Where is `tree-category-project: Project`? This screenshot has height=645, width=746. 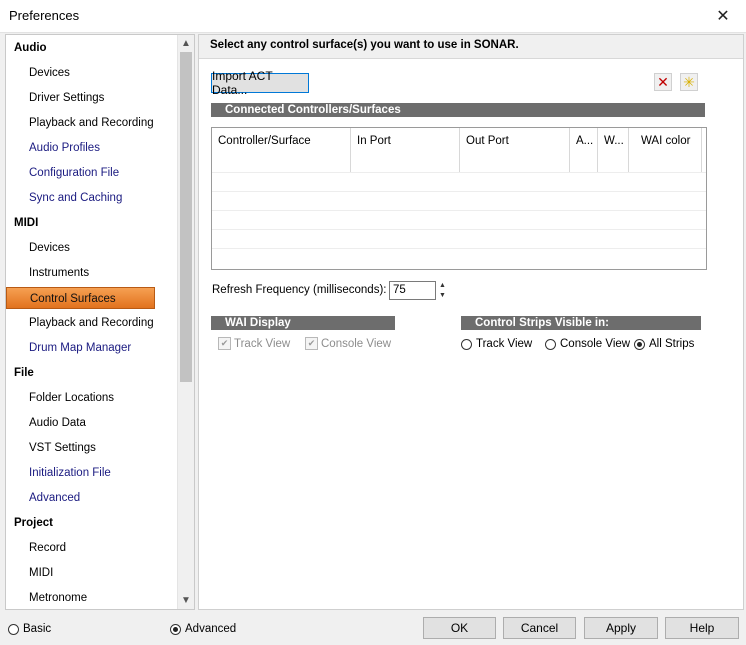 tree-category-project: Project is located at coordinates (92, 523).